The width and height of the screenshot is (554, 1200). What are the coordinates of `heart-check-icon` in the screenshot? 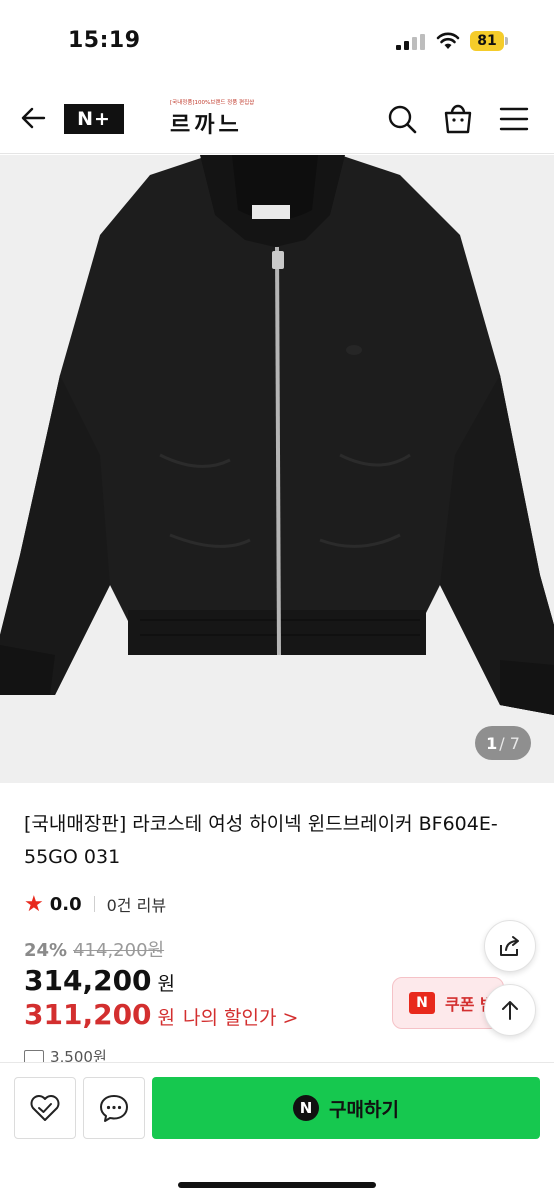 It's located at (45, 1108).